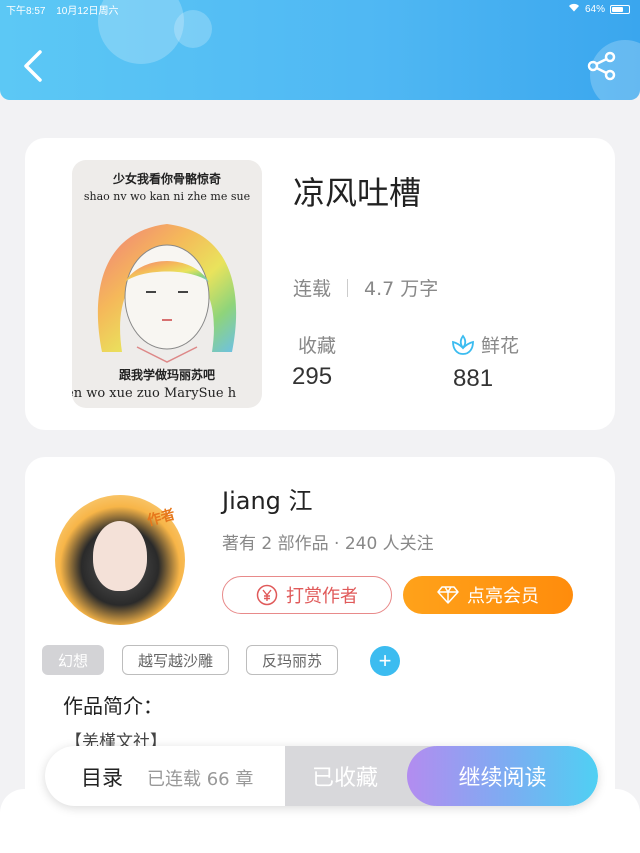 This screenshot has width=640, height=853. What do you see at coordinates (161, 518) in the screenshot?
I see `author-badge: 作者` at bounding box center [161, 518].